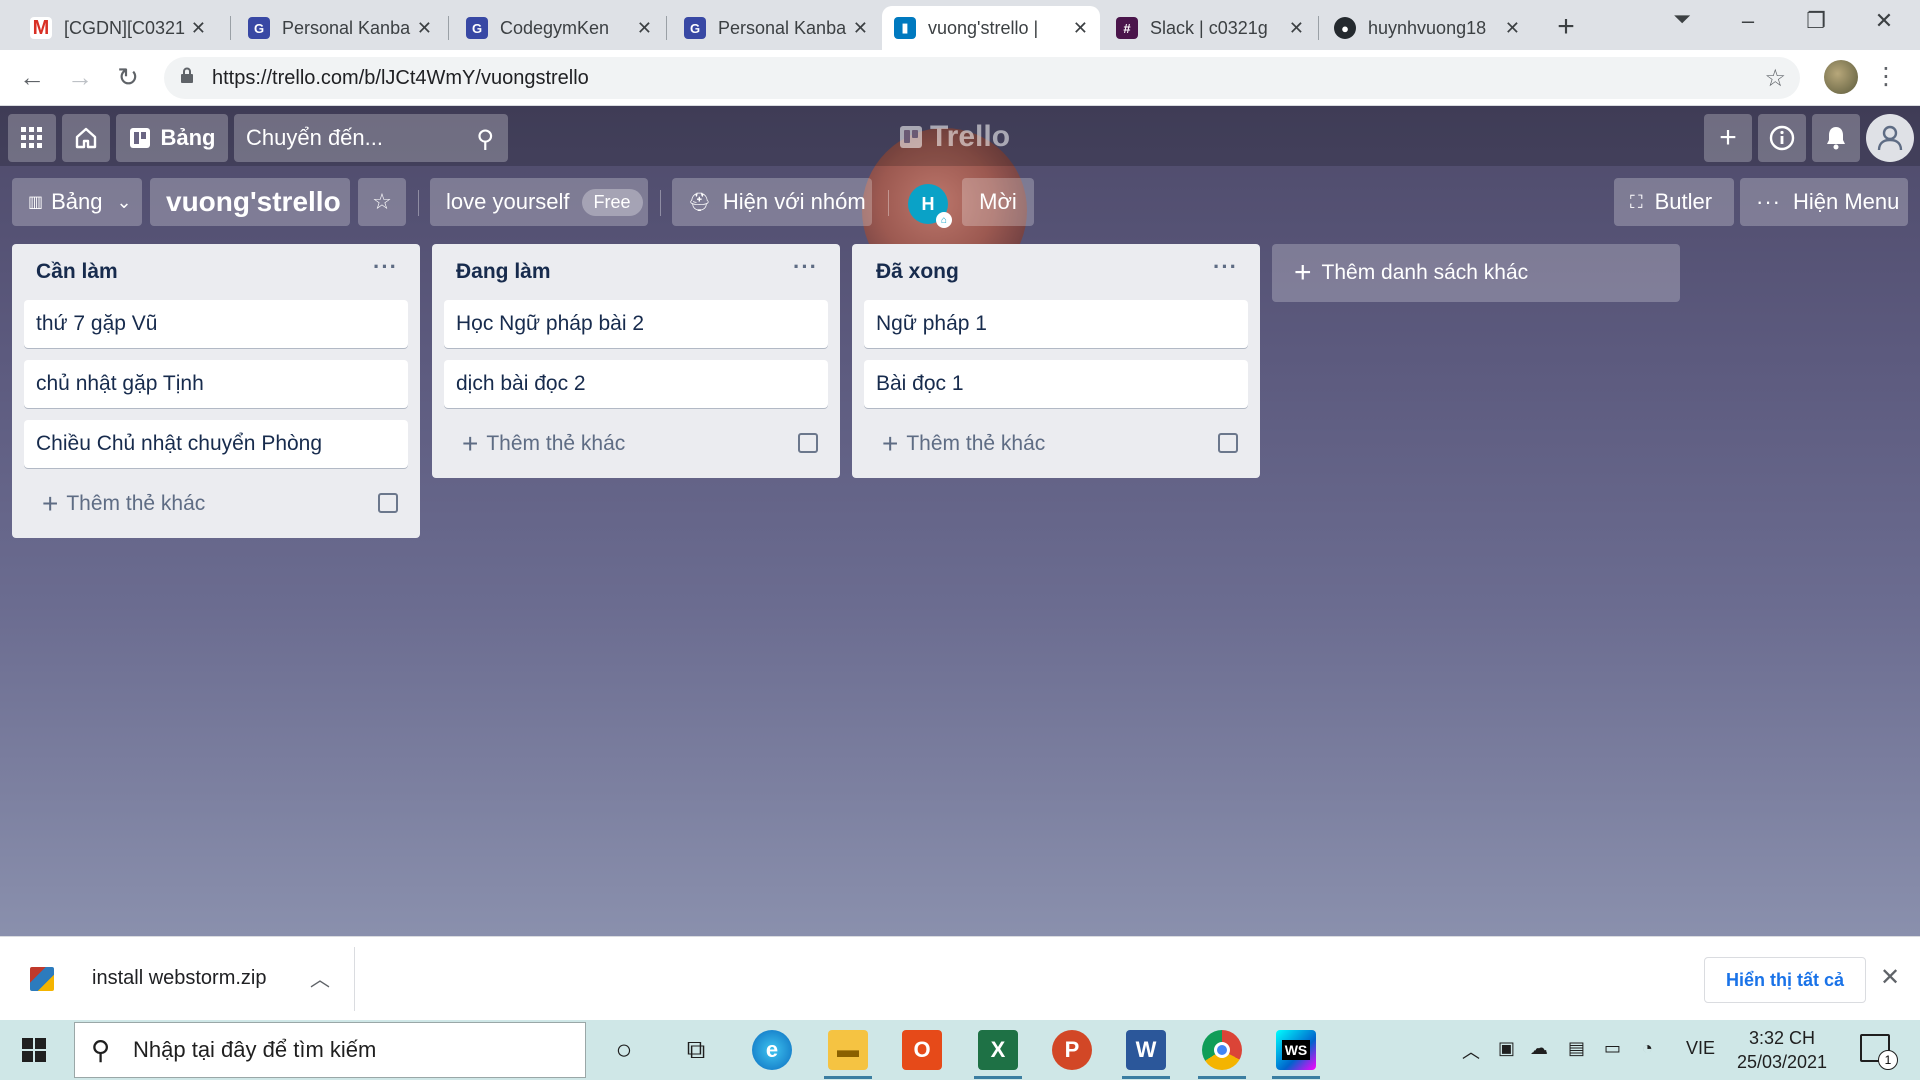 The height and width of the screenshot is (1080, 1920). I want to click on tab-github: ● huynhvuong18 ✕, so click(1427, 28).